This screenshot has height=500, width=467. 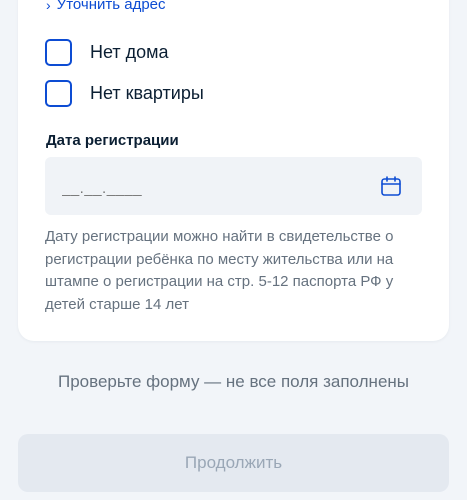 What do you see at coordinates (129, 52) in the screenshot?
I see `no-house-label: Нет дома` at bounding box center [129, 52].